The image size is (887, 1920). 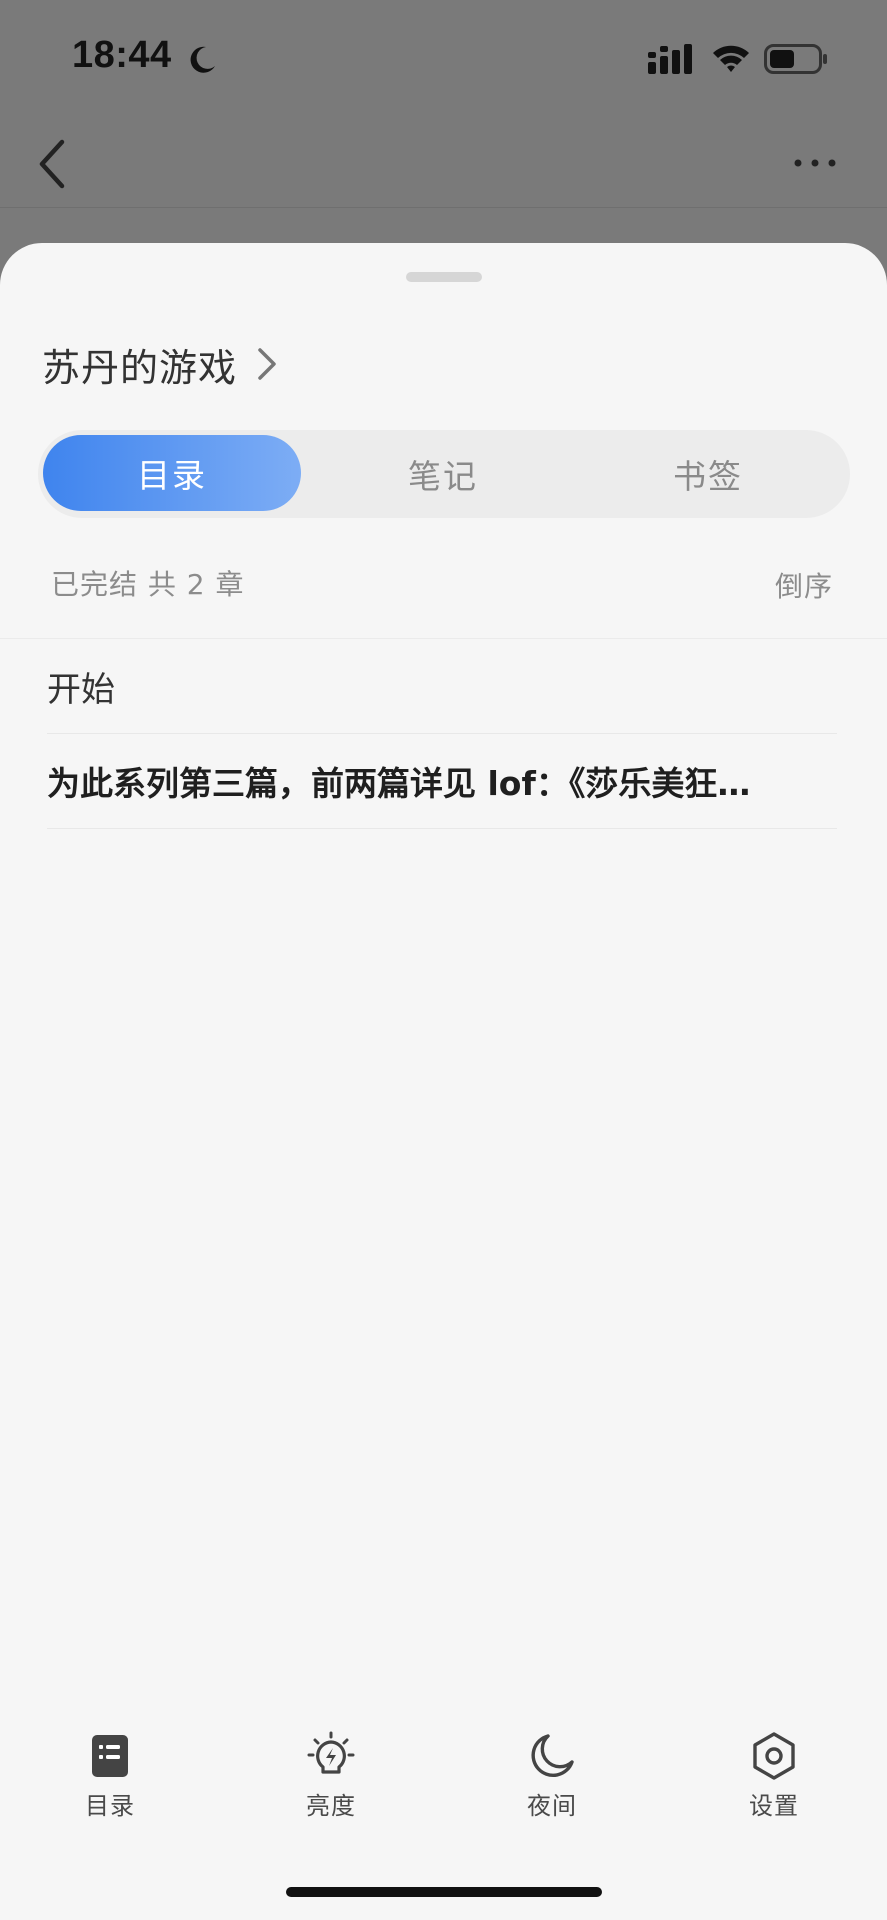 I want to click on toolbar-label: 夜间, so click(x=552, y=1806).